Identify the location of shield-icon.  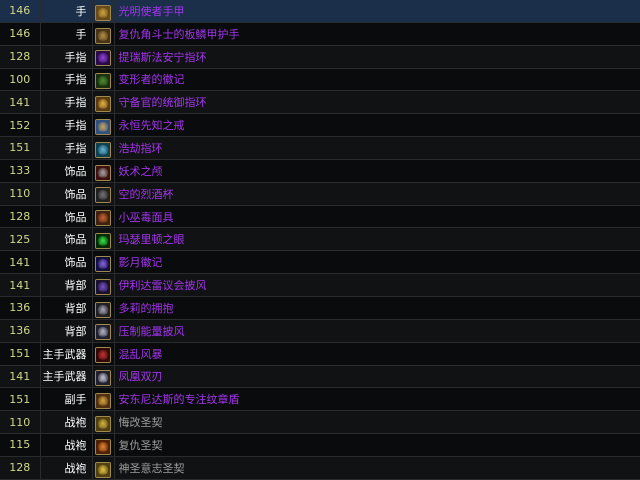
(103, 401).